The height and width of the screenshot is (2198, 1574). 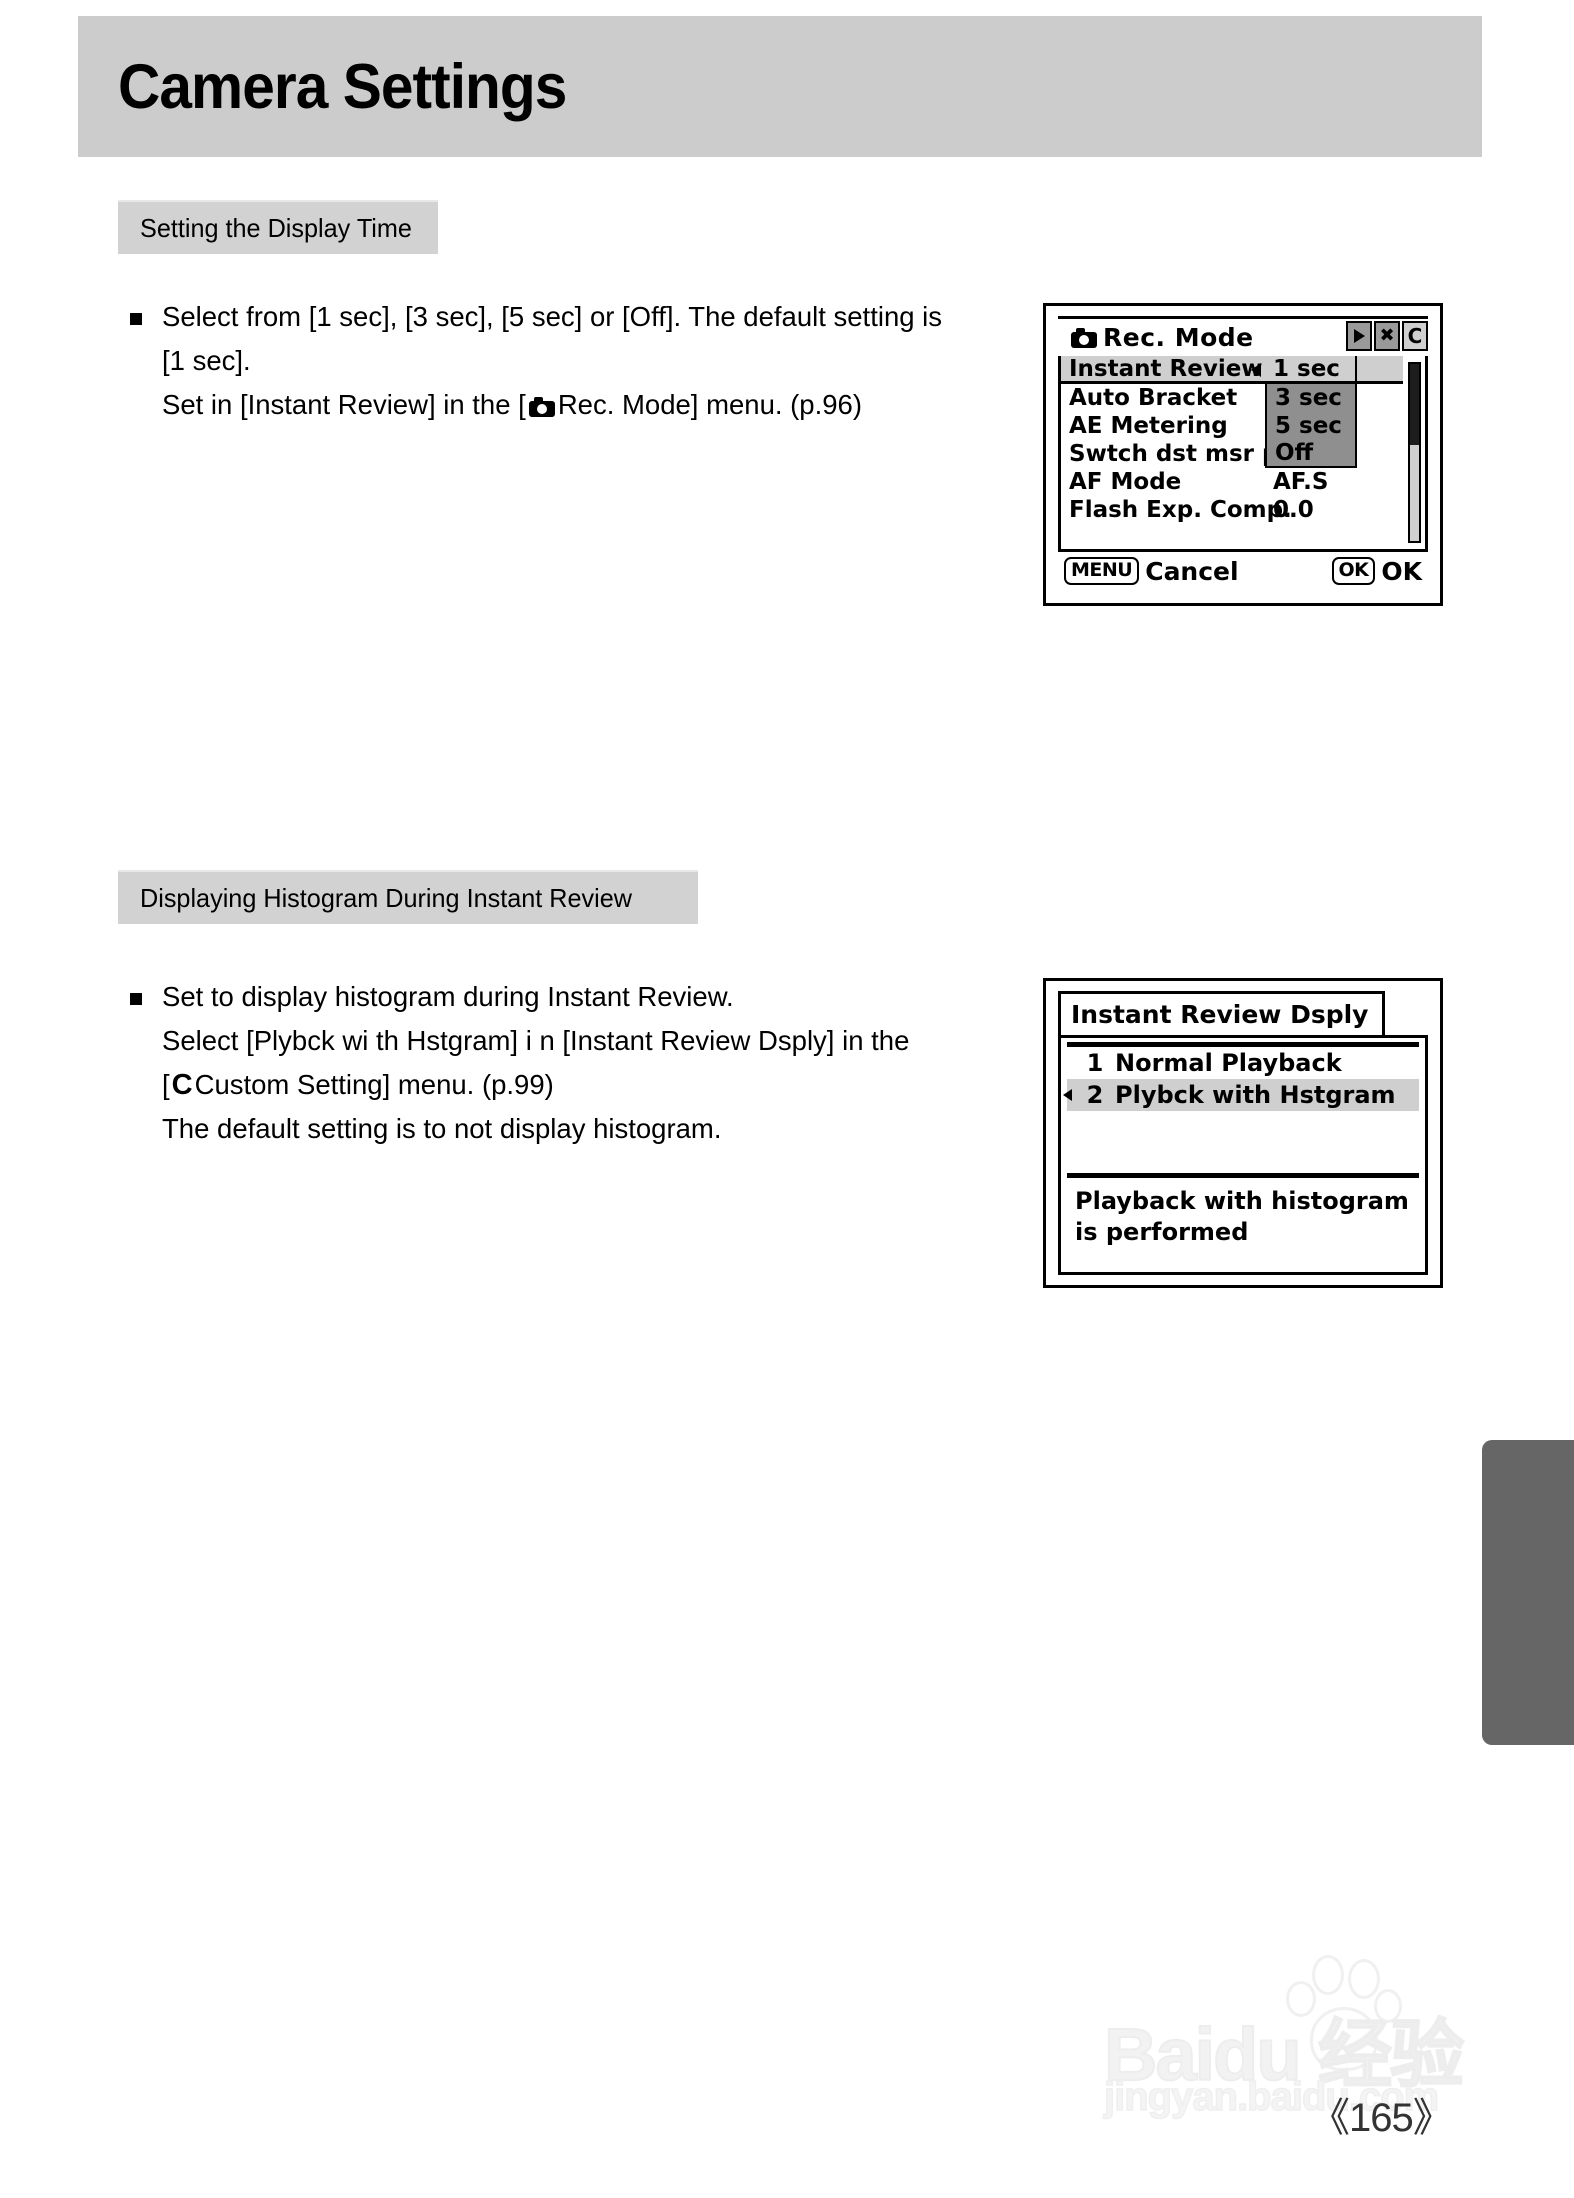 I want to click on body-text-after-icon: Rec. Mode] menu. (p.96), so click(x=709, y=404).